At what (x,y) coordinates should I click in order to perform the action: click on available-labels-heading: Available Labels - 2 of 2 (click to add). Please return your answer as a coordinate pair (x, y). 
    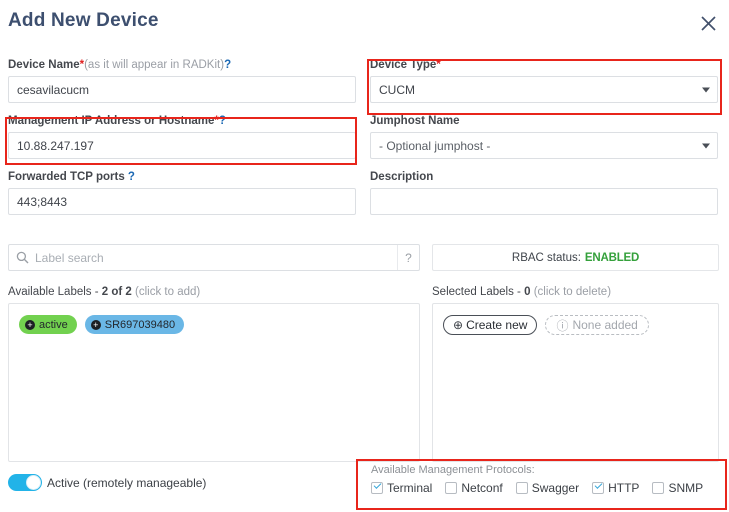
    Looking at the image, I should click on (104, 292).